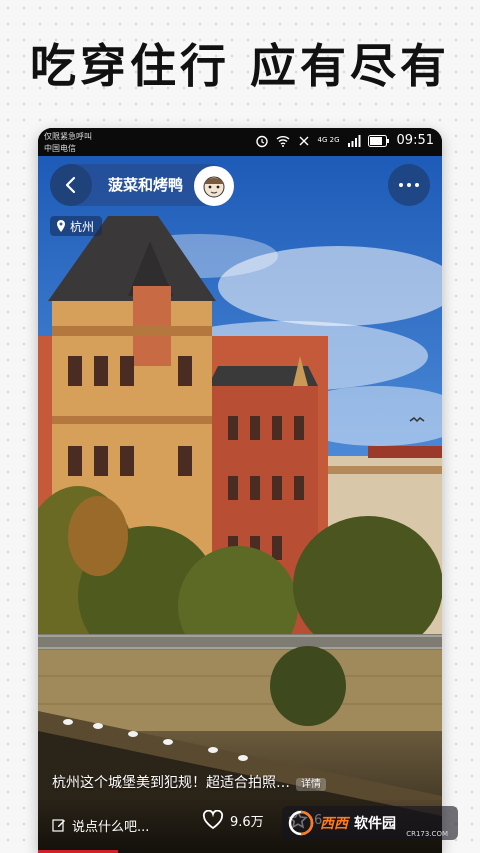 This screenshot has height=853, width=480. I want to click on chevron-left-icon, so click(70, 185).